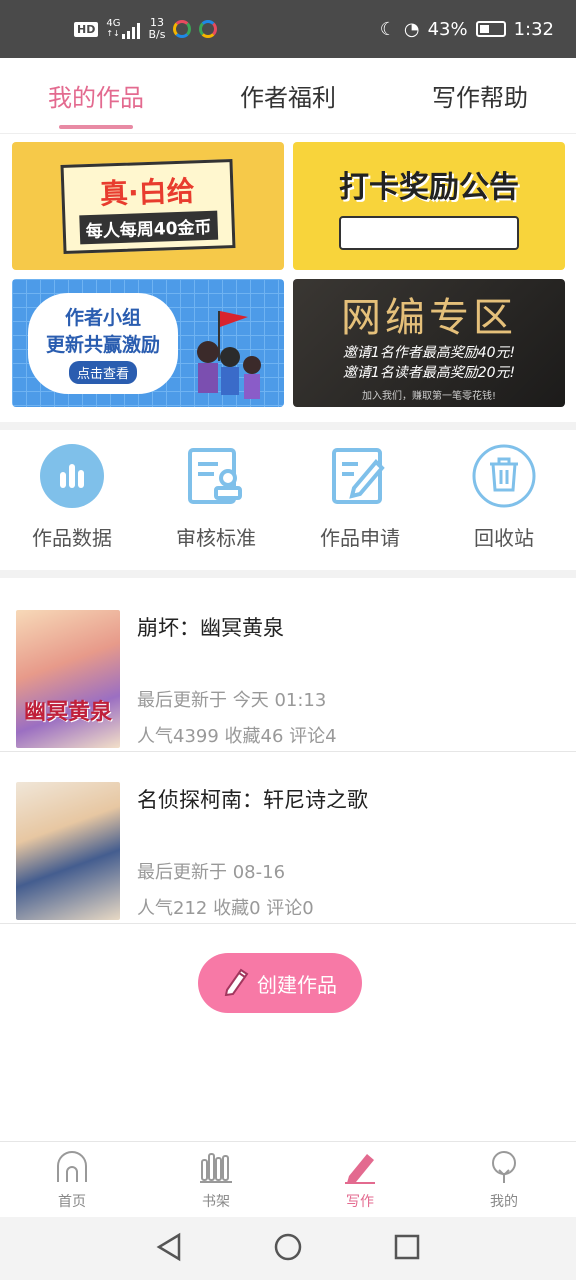  What do you see at coordinates (96, 95) in the screenshot?
I see `tab-my-works: 我的作品` at bounding box center [96, 95].